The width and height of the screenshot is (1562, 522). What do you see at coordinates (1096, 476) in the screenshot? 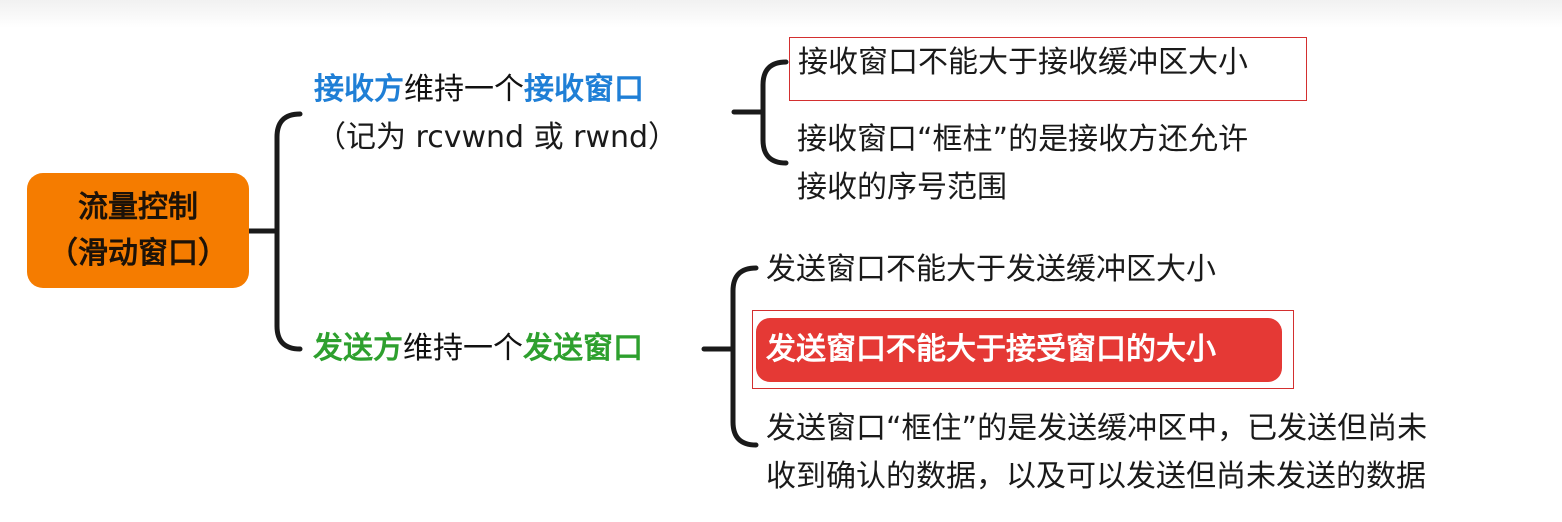
I see `sender-rule-3-line2: 收到确认的数据，以及可以发送但尚未发送的数据` at bounding box center [1096, 476].